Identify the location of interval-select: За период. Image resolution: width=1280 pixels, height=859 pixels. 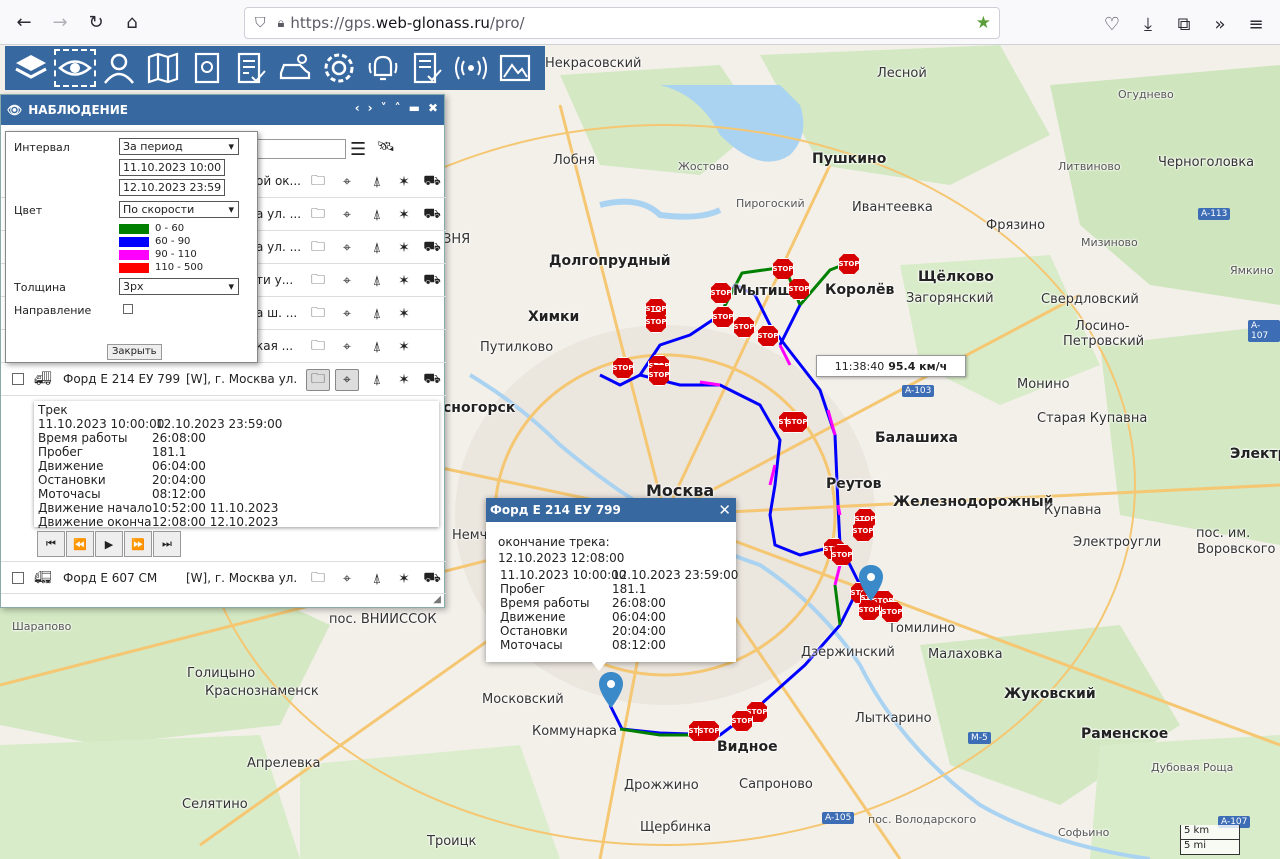
(179, 146).